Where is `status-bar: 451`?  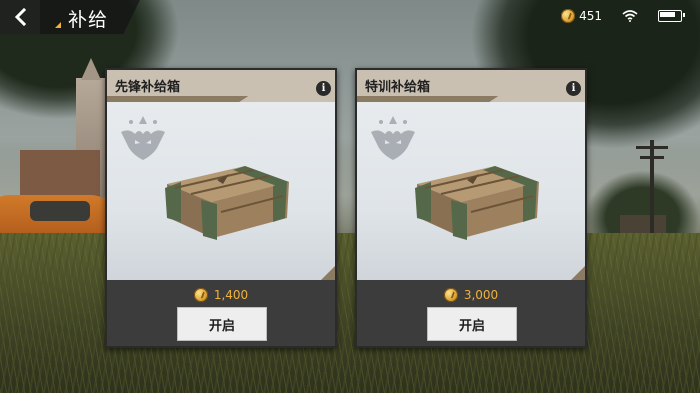
status-bar: 451 is located at coordinates (623, 16).